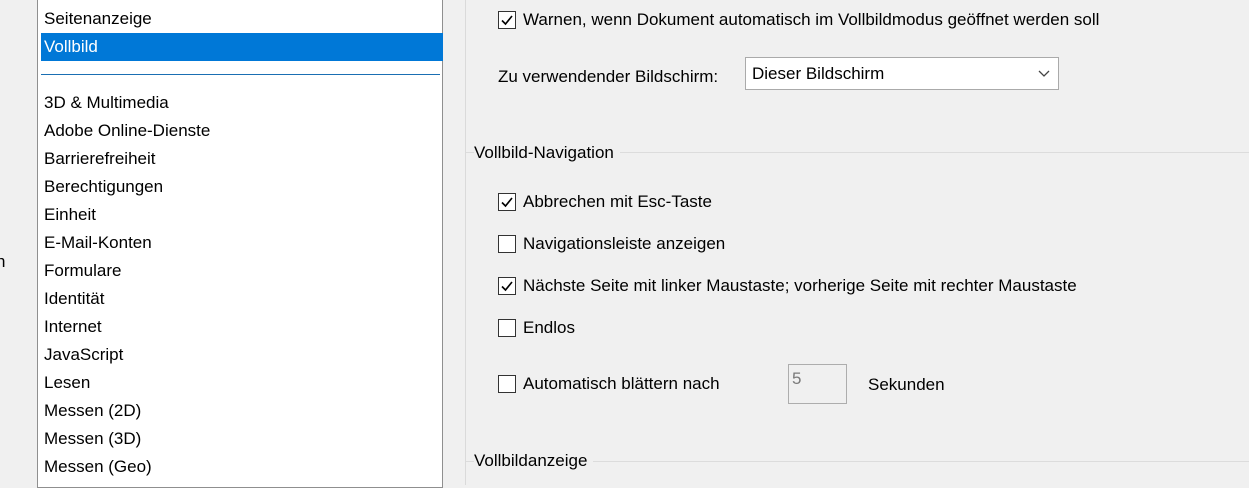  What do you see at coordinates (242, 103) in the screenshot?
I see `list-item-3d-multimedia: 3D & Multimedia` at bounding box center [242, 103].